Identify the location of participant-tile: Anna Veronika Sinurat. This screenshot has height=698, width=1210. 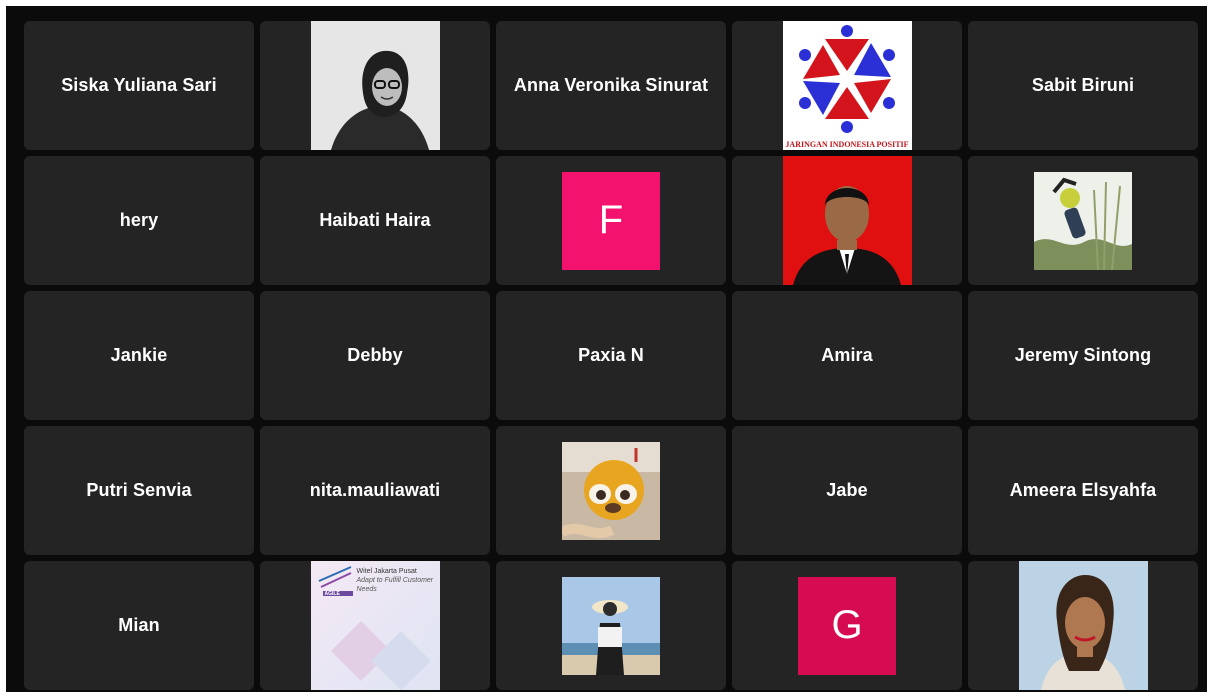
(611, 85).